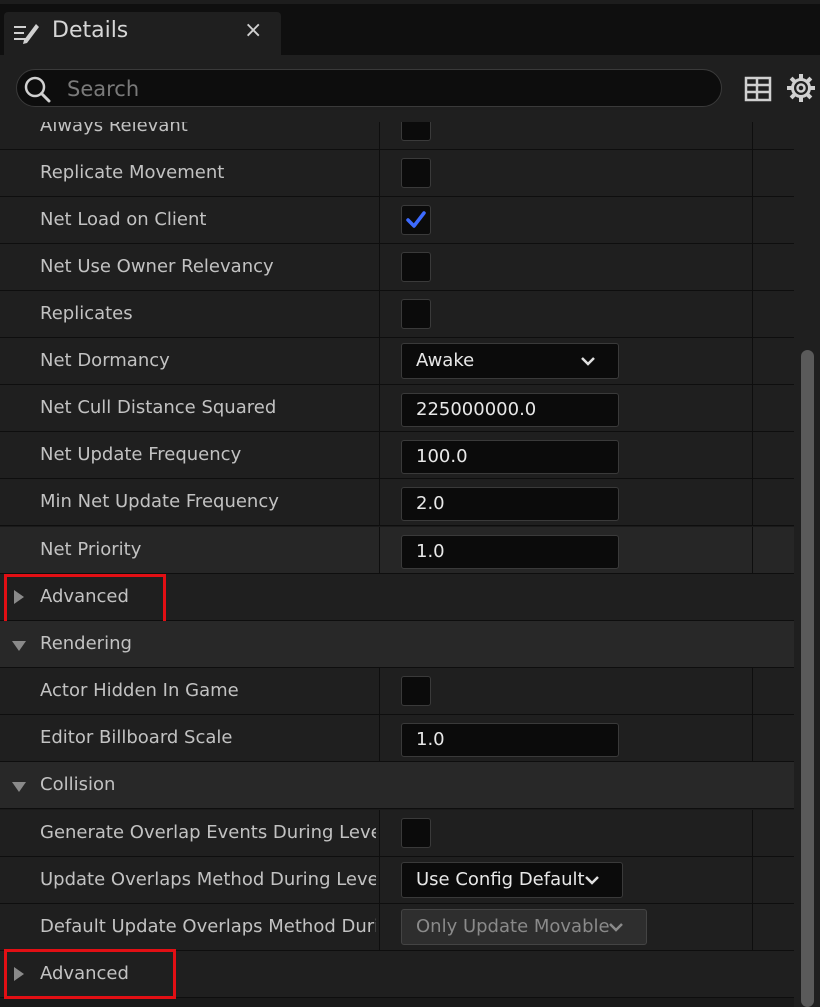  Describe the element at coordinates (86, 643) in the screenshot. I see `category-label: Rendering` at that location.